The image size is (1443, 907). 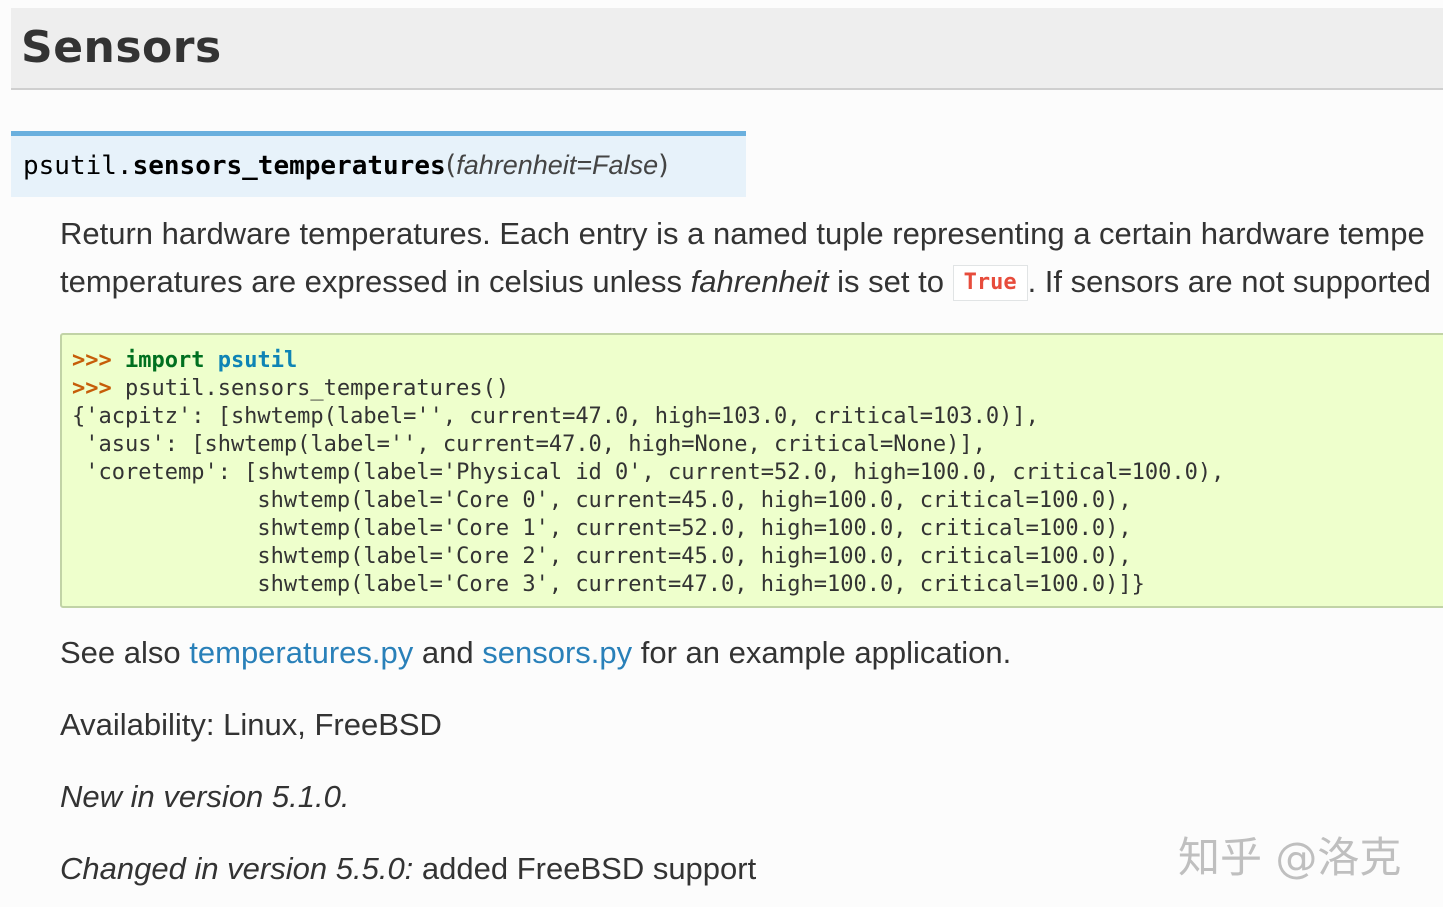 What do you see at coordinates (1290, 857) in the screenshot?
I see `zhihu-watermark: 知乎 @洛克` at bounding box center [1290, 857].